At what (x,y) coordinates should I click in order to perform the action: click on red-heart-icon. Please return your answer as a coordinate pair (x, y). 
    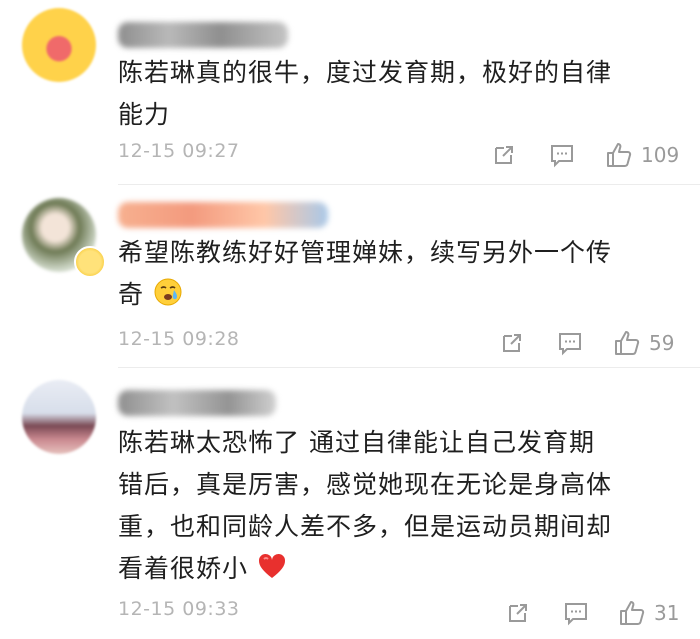
    Looking at the image, I should click on (271, 565).